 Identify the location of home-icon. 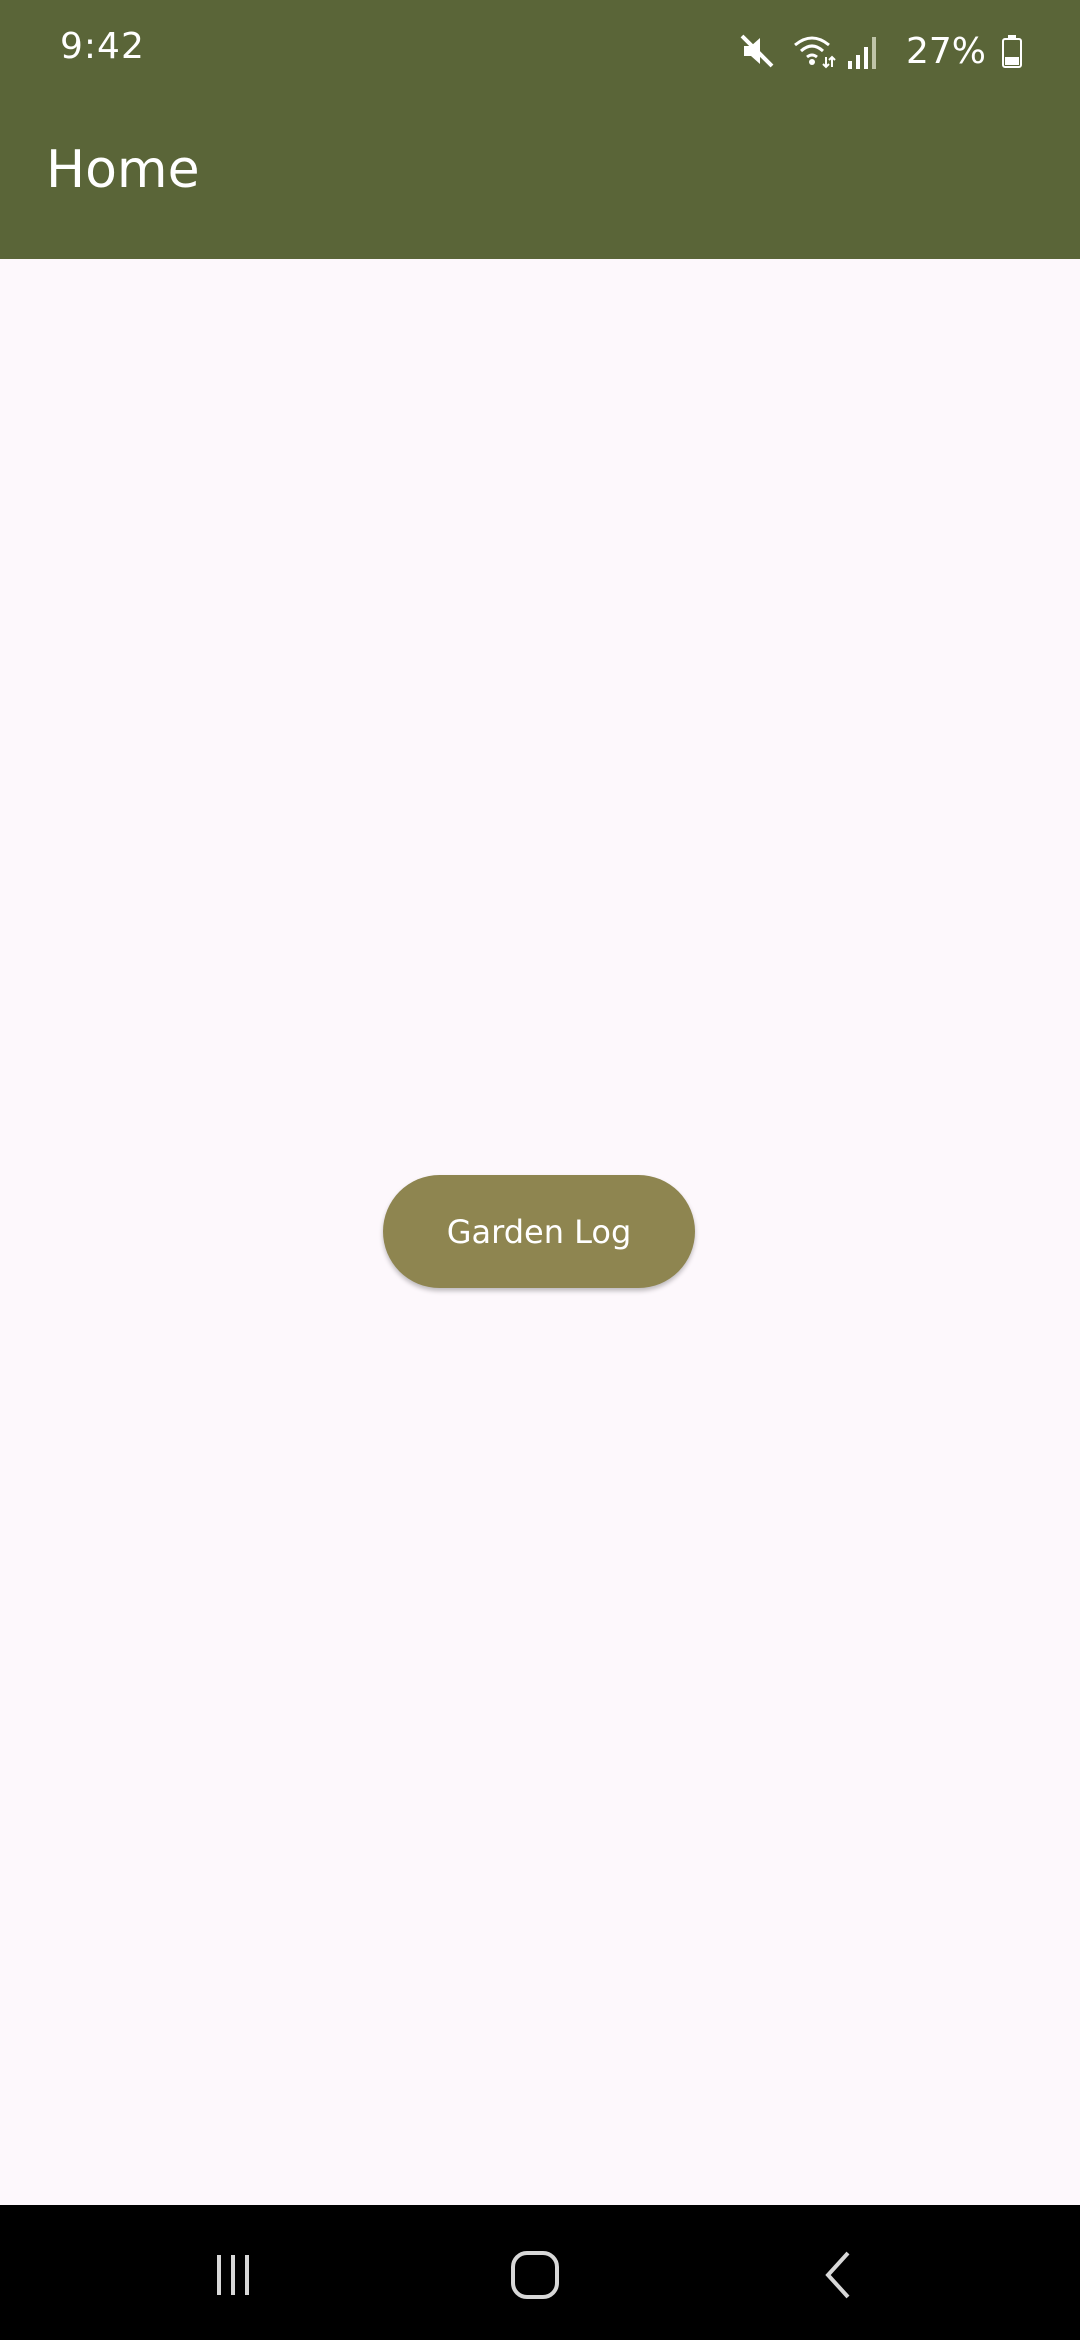
(535, 2275).